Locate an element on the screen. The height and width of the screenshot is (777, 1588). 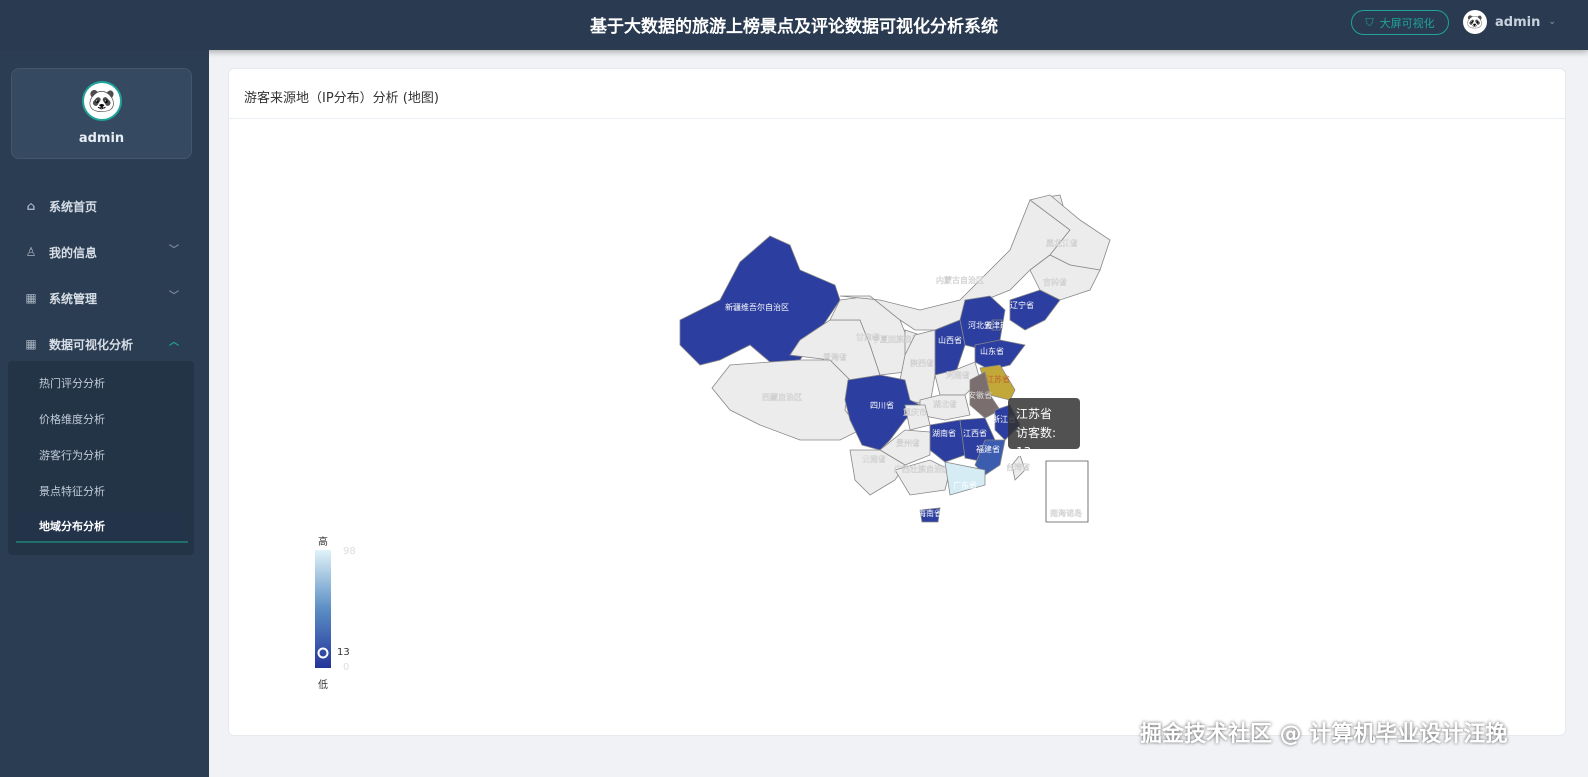
province-label: 台湾省 is located at coordinates (1018, 467).